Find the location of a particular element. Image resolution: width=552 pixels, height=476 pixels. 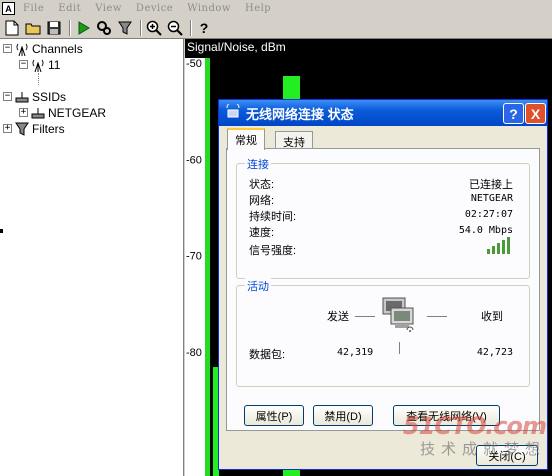

sent-label: 发送 is located at coordinates (338, 317).